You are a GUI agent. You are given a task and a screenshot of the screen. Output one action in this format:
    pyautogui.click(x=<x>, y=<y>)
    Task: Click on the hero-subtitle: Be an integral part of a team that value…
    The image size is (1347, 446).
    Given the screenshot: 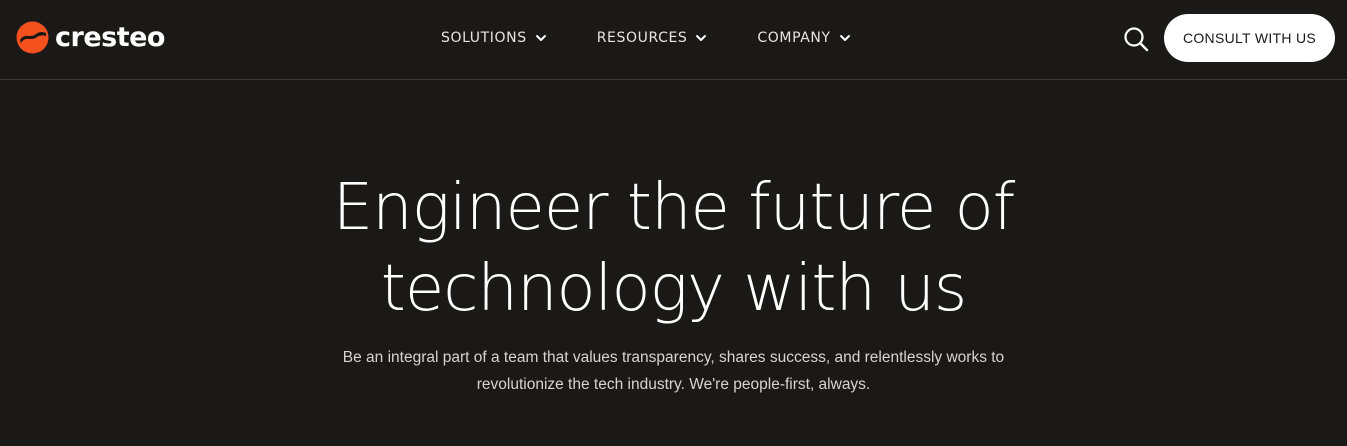 What is the action you would take?
    pyautogui.click(x=673, y=371)
    